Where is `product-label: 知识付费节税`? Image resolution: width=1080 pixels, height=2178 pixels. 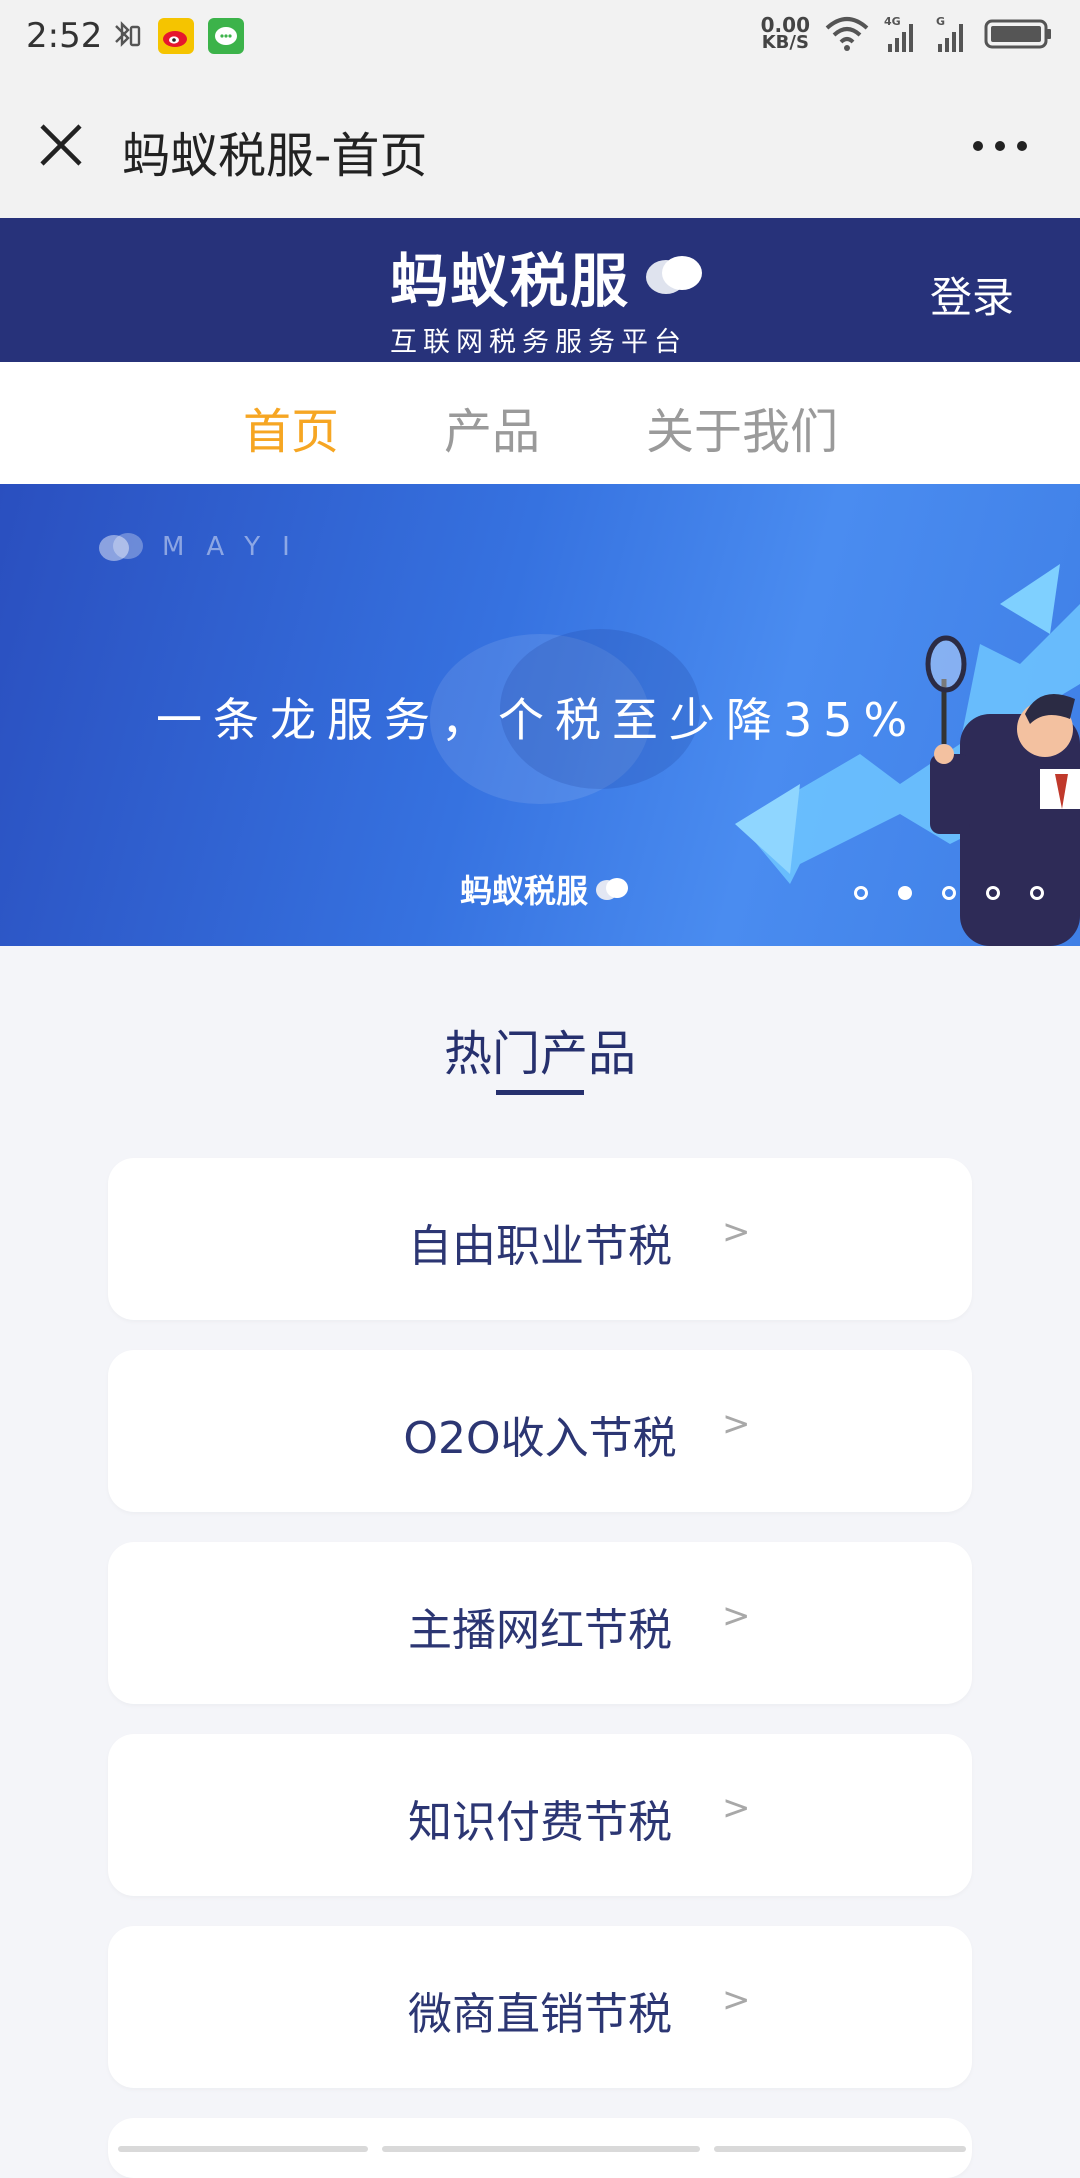 product-label: 知识付费节税 is located at coordinates (540, 1822).